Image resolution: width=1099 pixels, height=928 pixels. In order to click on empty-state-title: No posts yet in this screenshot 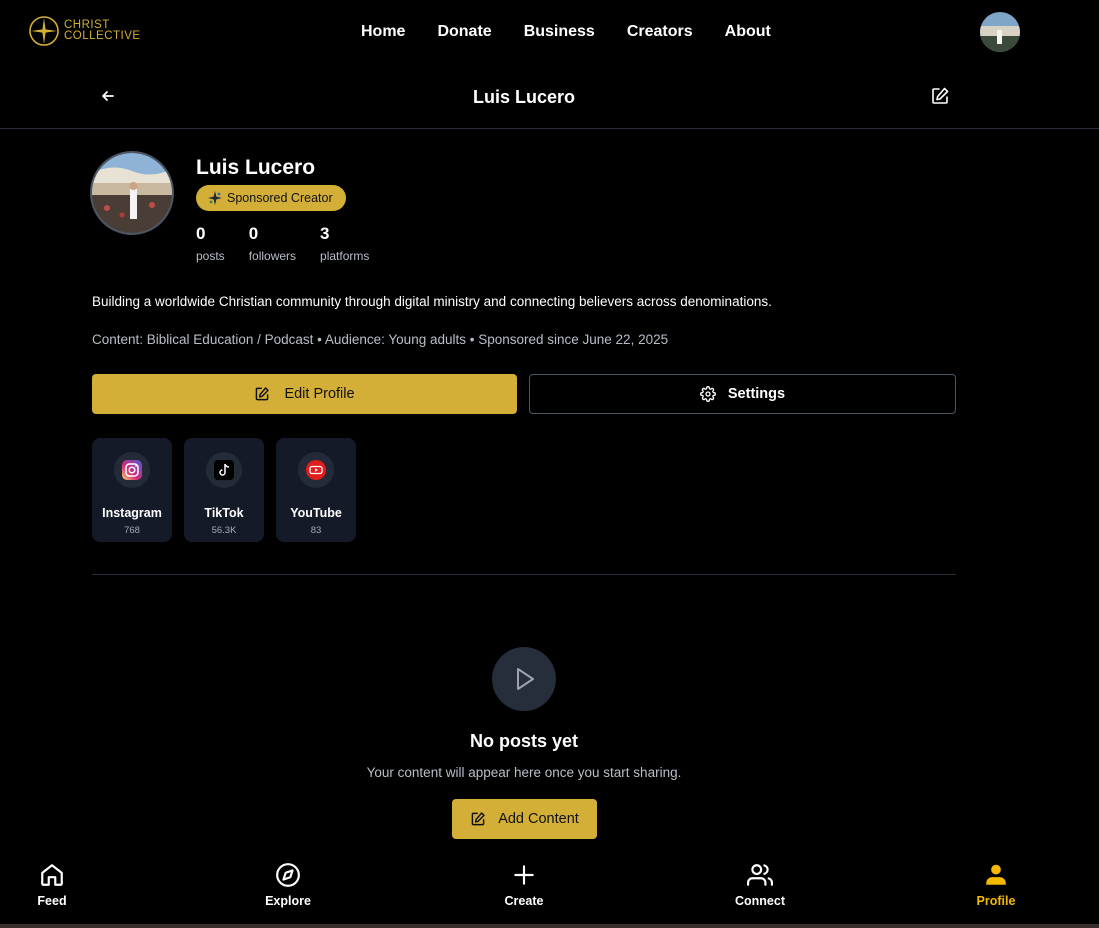, I will do `click(524, 741)`.